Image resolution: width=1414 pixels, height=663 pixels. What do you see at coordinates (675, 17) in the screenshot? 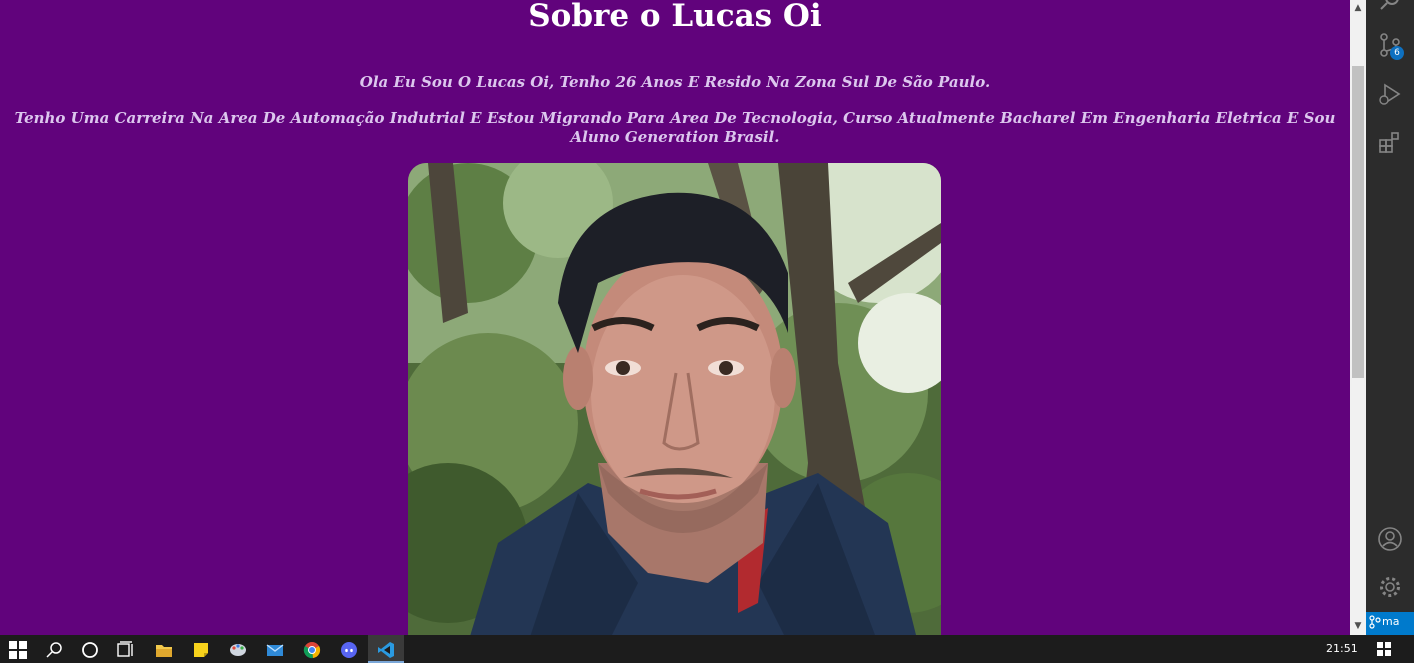
I see `page-title: Sobre o Lucas Oi` at bounding box center [675, 17].